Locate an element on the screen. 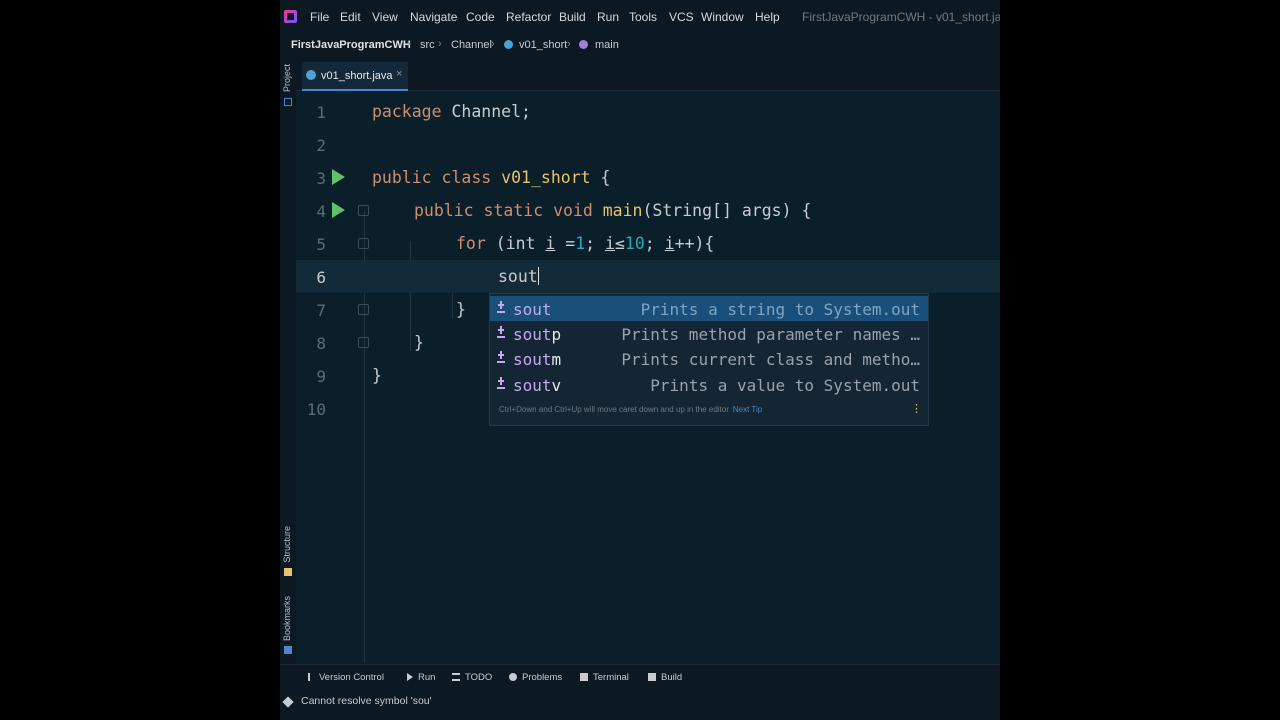  code-line-current: 6 sout is located at coordinates (648, 276).